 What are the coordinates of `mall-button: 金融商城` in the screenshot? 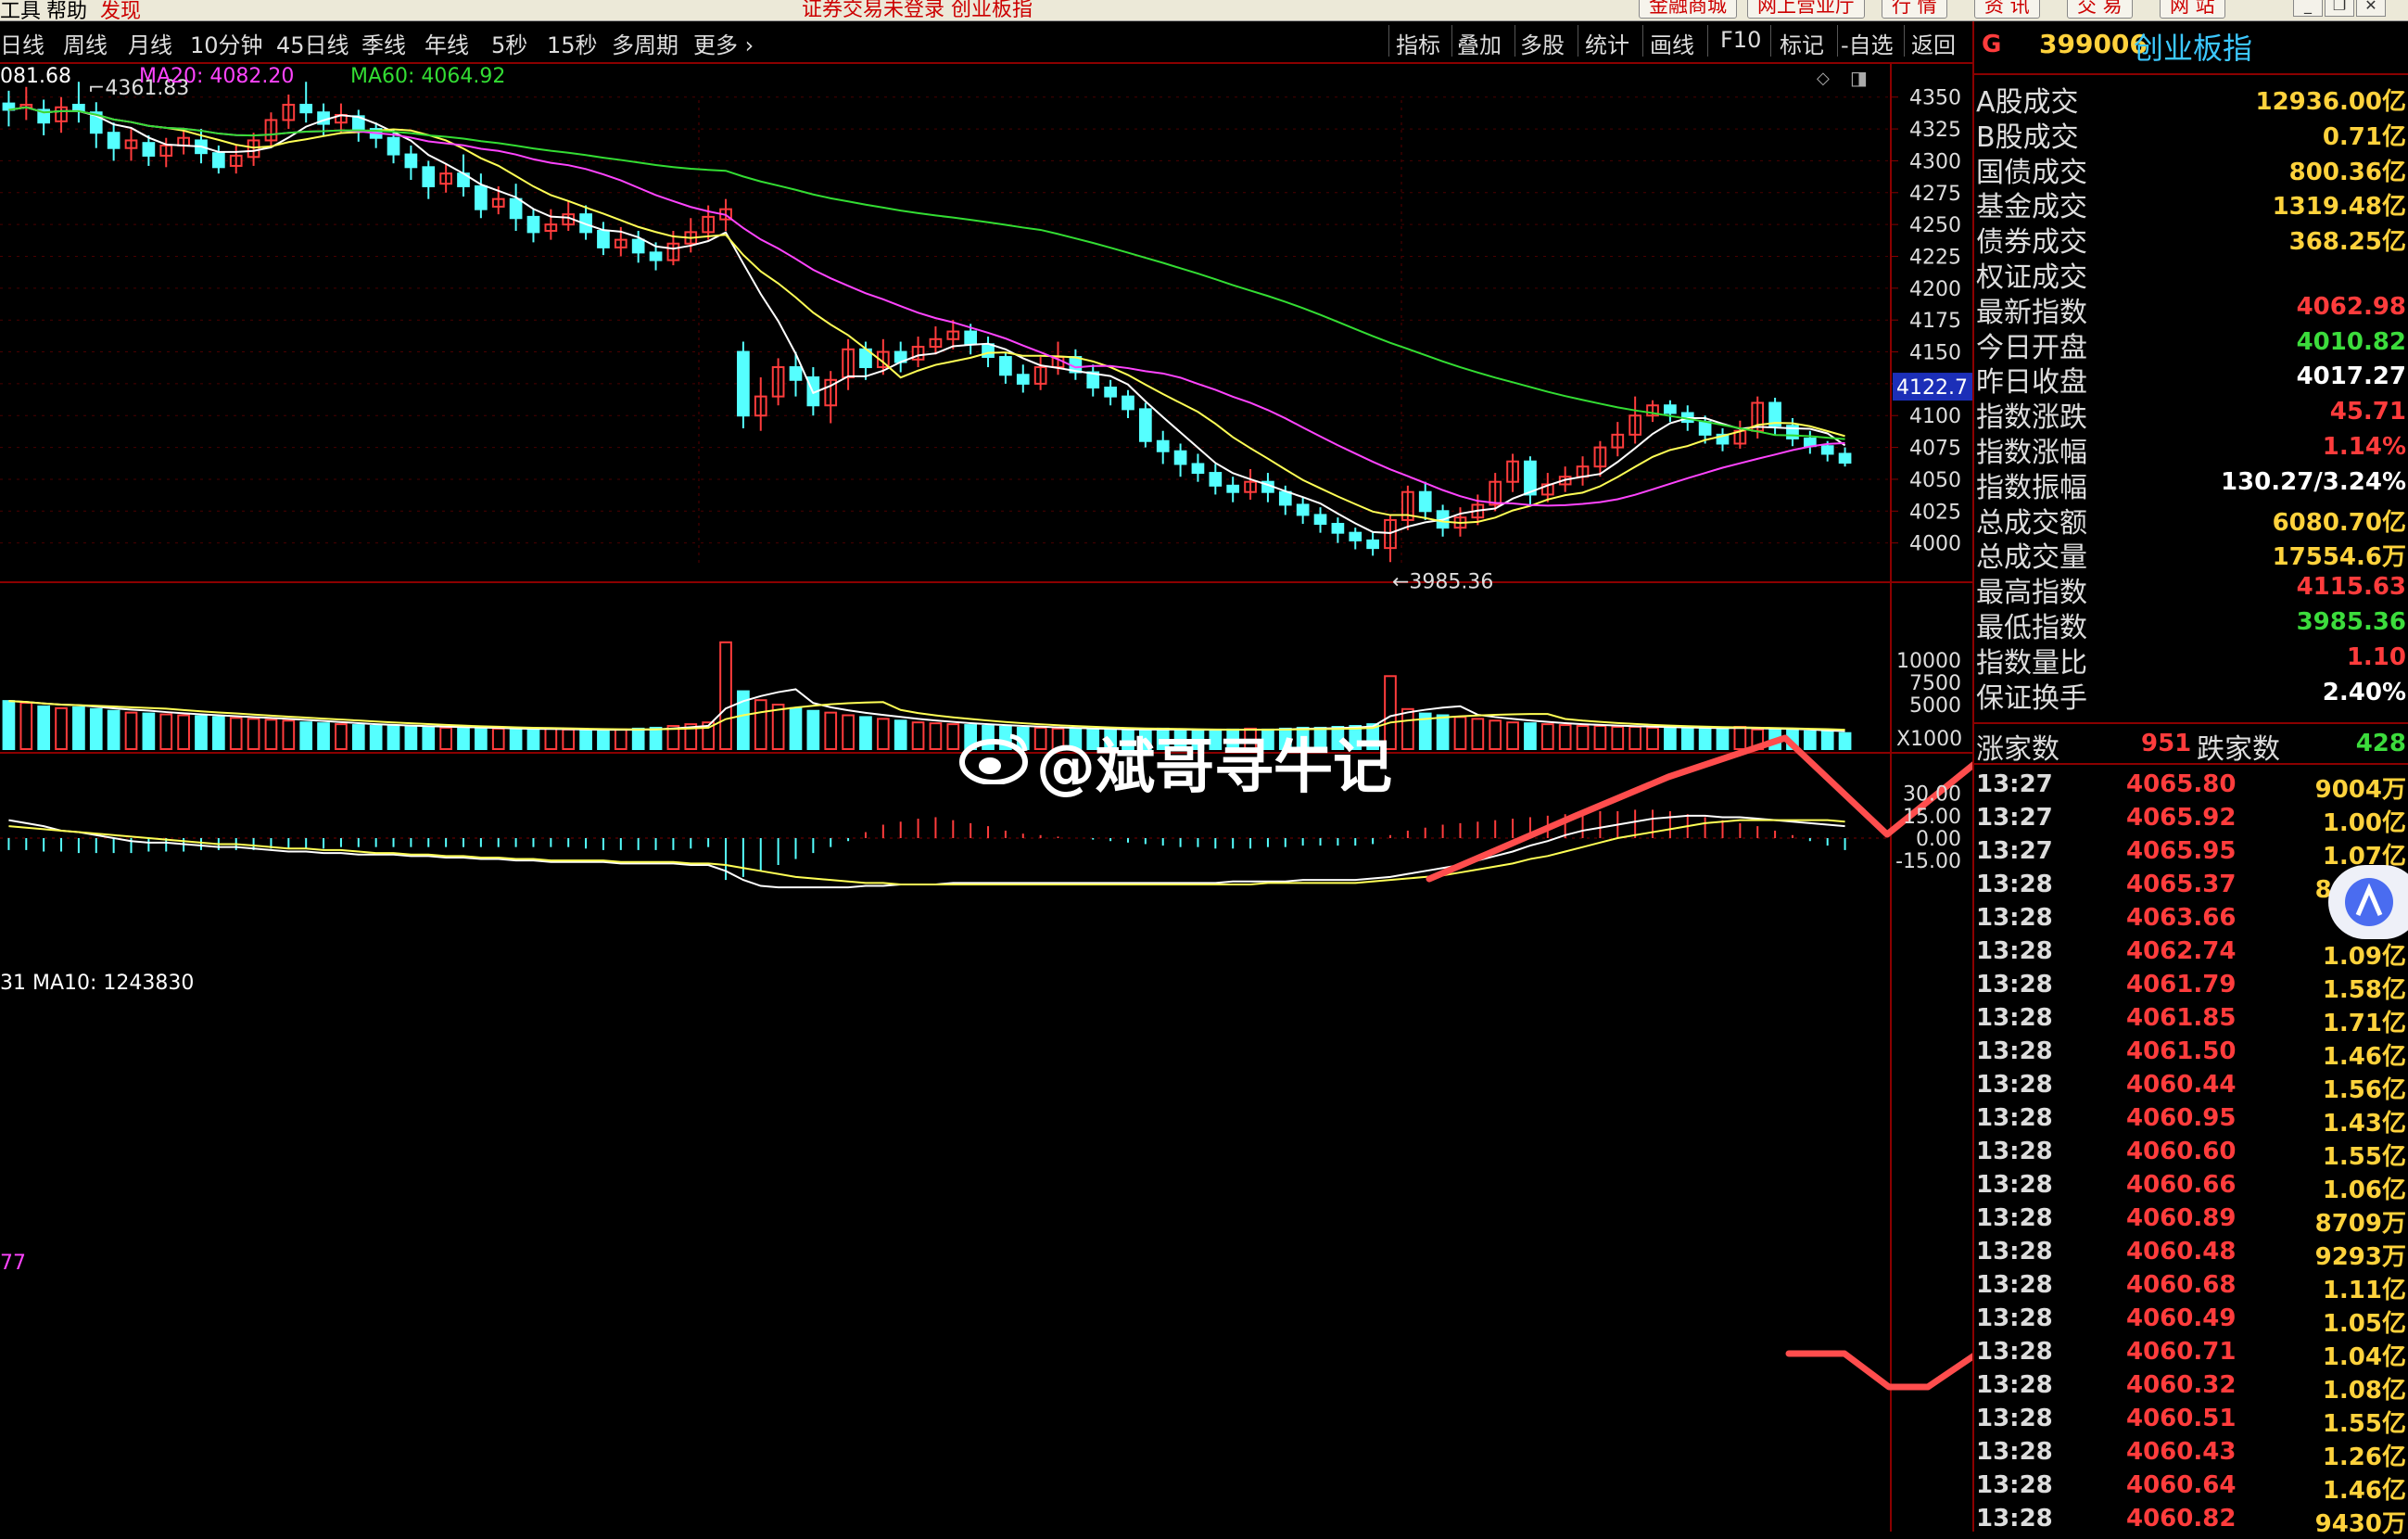 It's located at (1688, 9).